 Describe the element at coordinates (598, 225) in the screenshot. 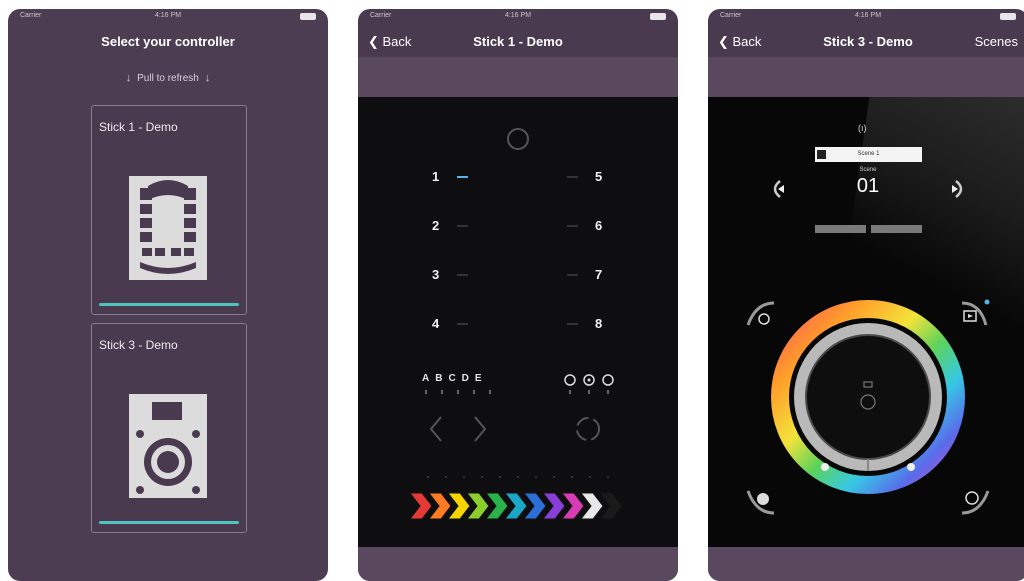

I see `zone-6-button: 6` at that location.